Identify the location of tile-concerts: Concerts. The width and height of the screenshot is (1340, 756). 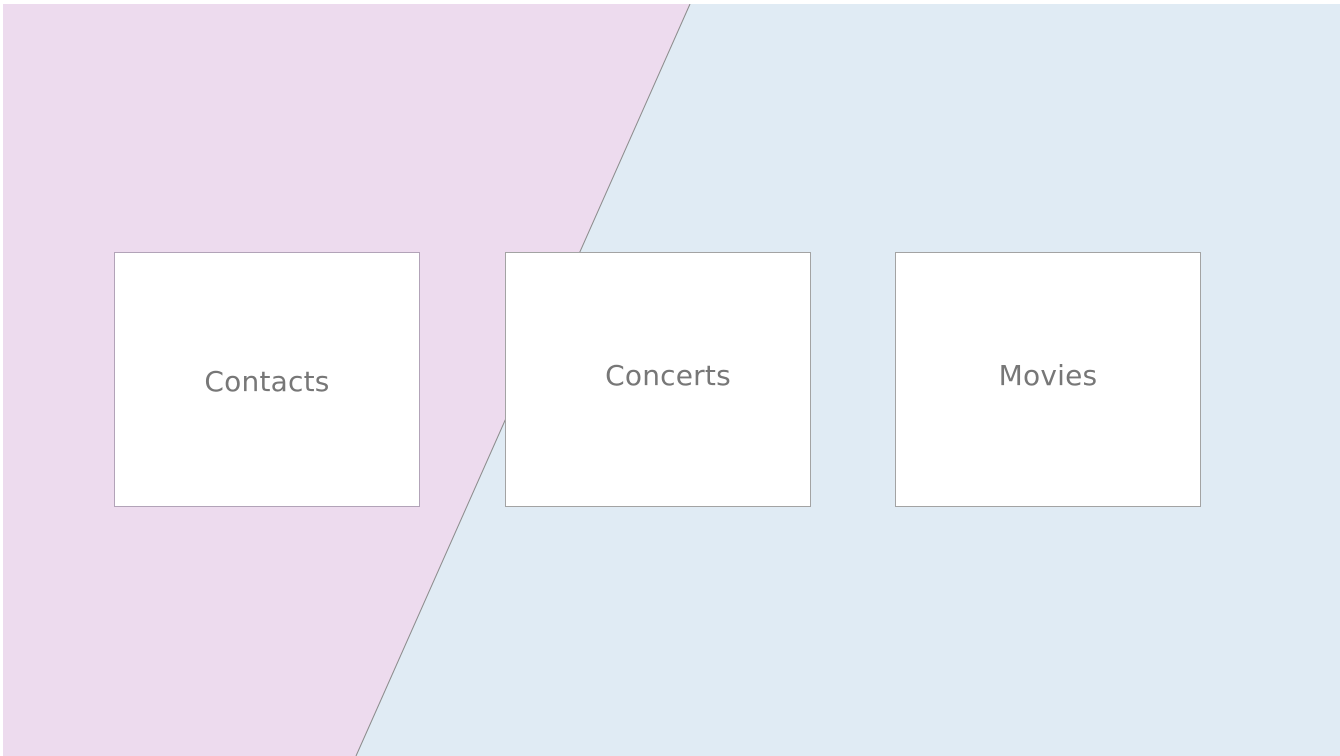
(658, 379).